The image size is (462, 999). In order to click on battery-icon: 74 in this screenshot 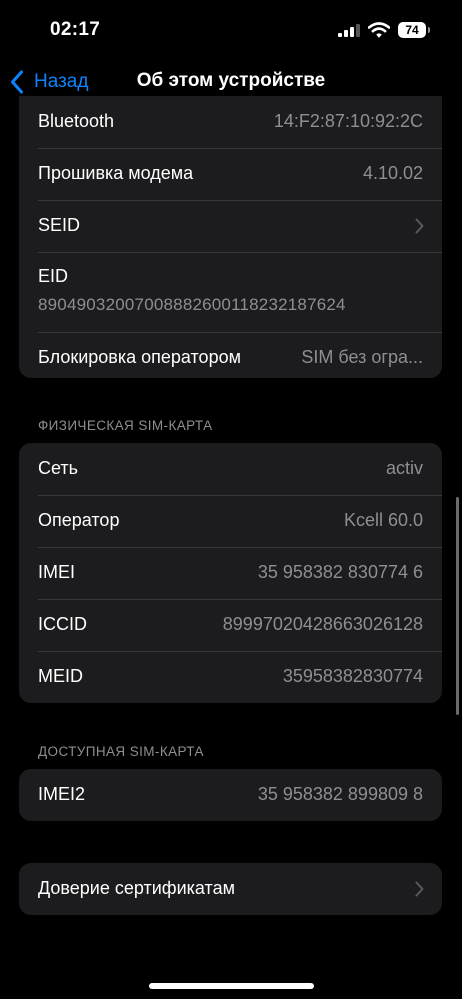, I will do `click(412, 30)`.